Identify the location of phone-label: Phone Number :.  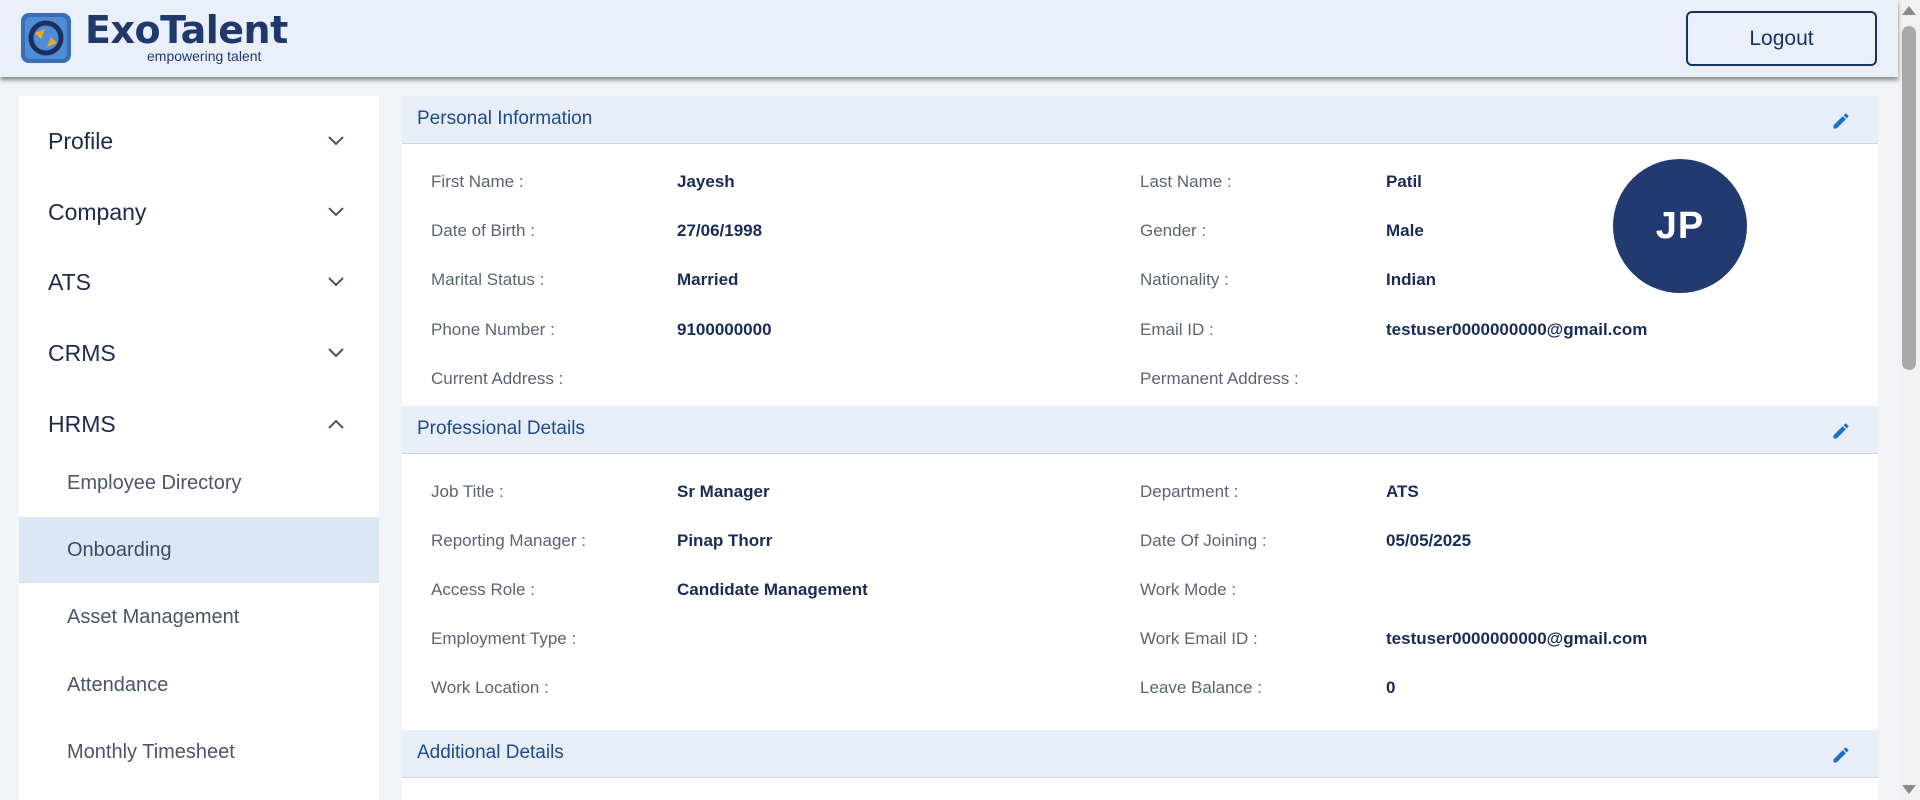
(493, 329).